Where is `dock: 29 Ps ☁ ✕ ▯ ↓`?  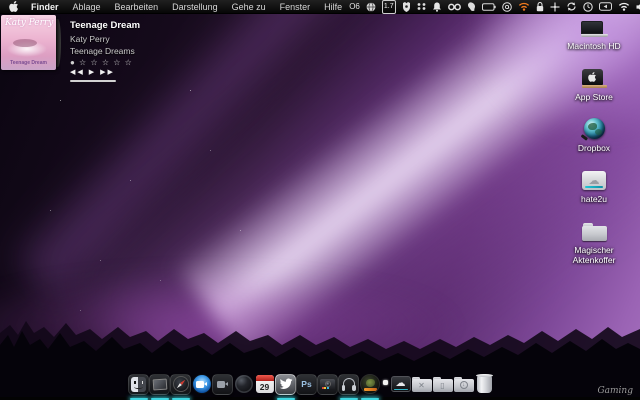 dock: 29 Ps ☁ ✕ ▯ ↓ is located at coordinates (312, 383).